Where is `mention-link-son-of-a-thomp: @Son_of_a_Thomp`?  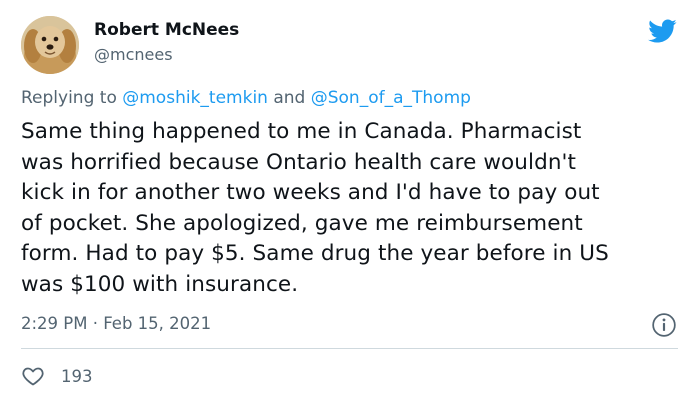
mention-link-son-of-a-thomp: @Son_of_a_Thomp is located at coordinates (391, 98).